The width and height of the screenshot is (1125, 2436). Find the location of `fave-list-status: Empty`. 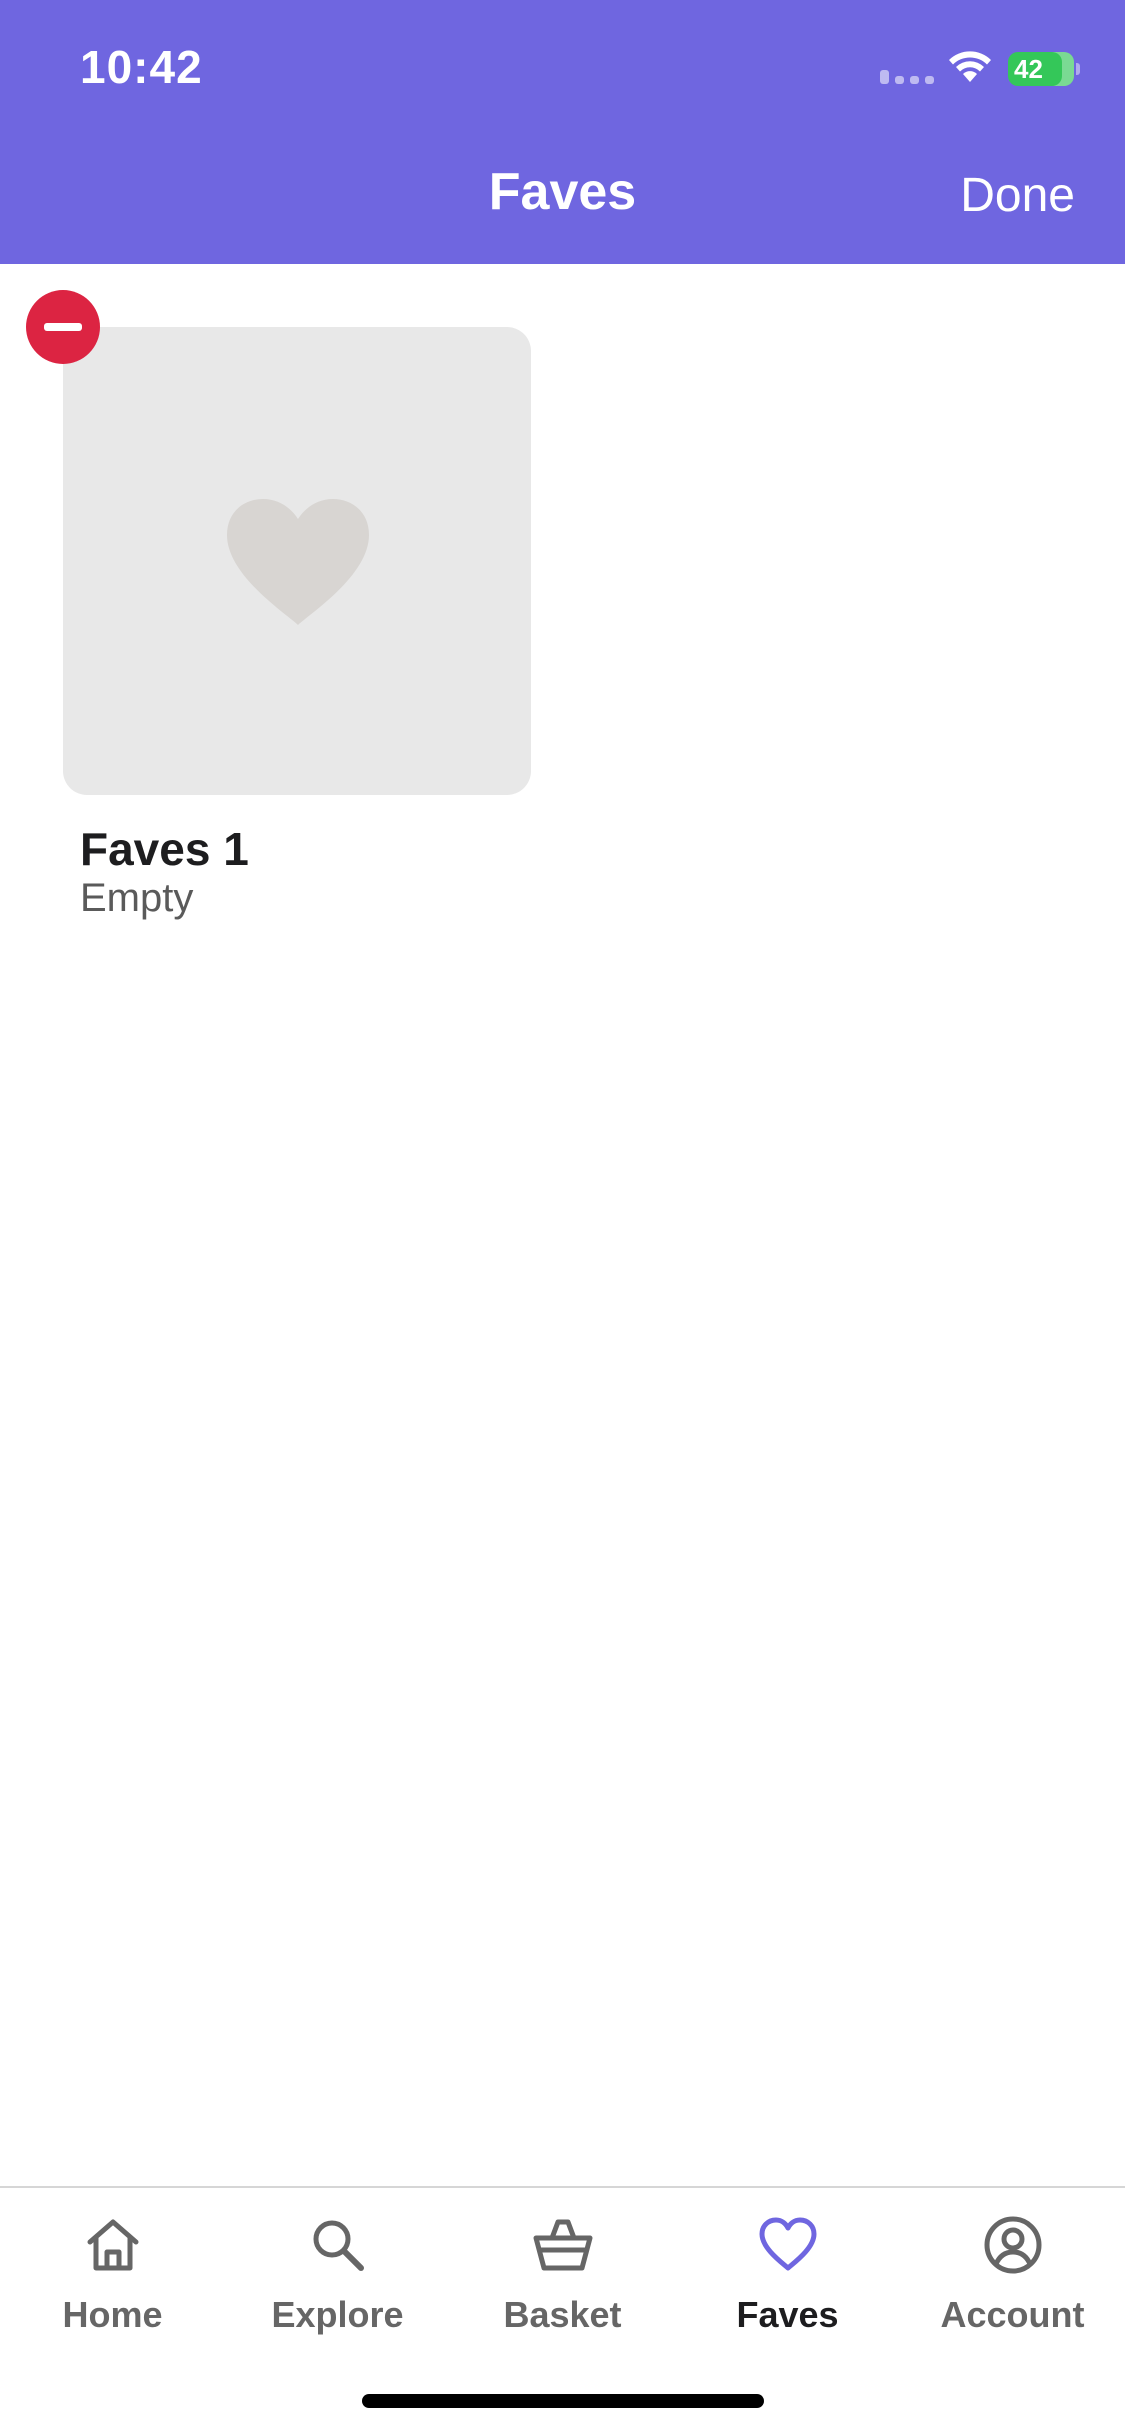

fave-list-status: Empty is located at coordinates (137, 898).